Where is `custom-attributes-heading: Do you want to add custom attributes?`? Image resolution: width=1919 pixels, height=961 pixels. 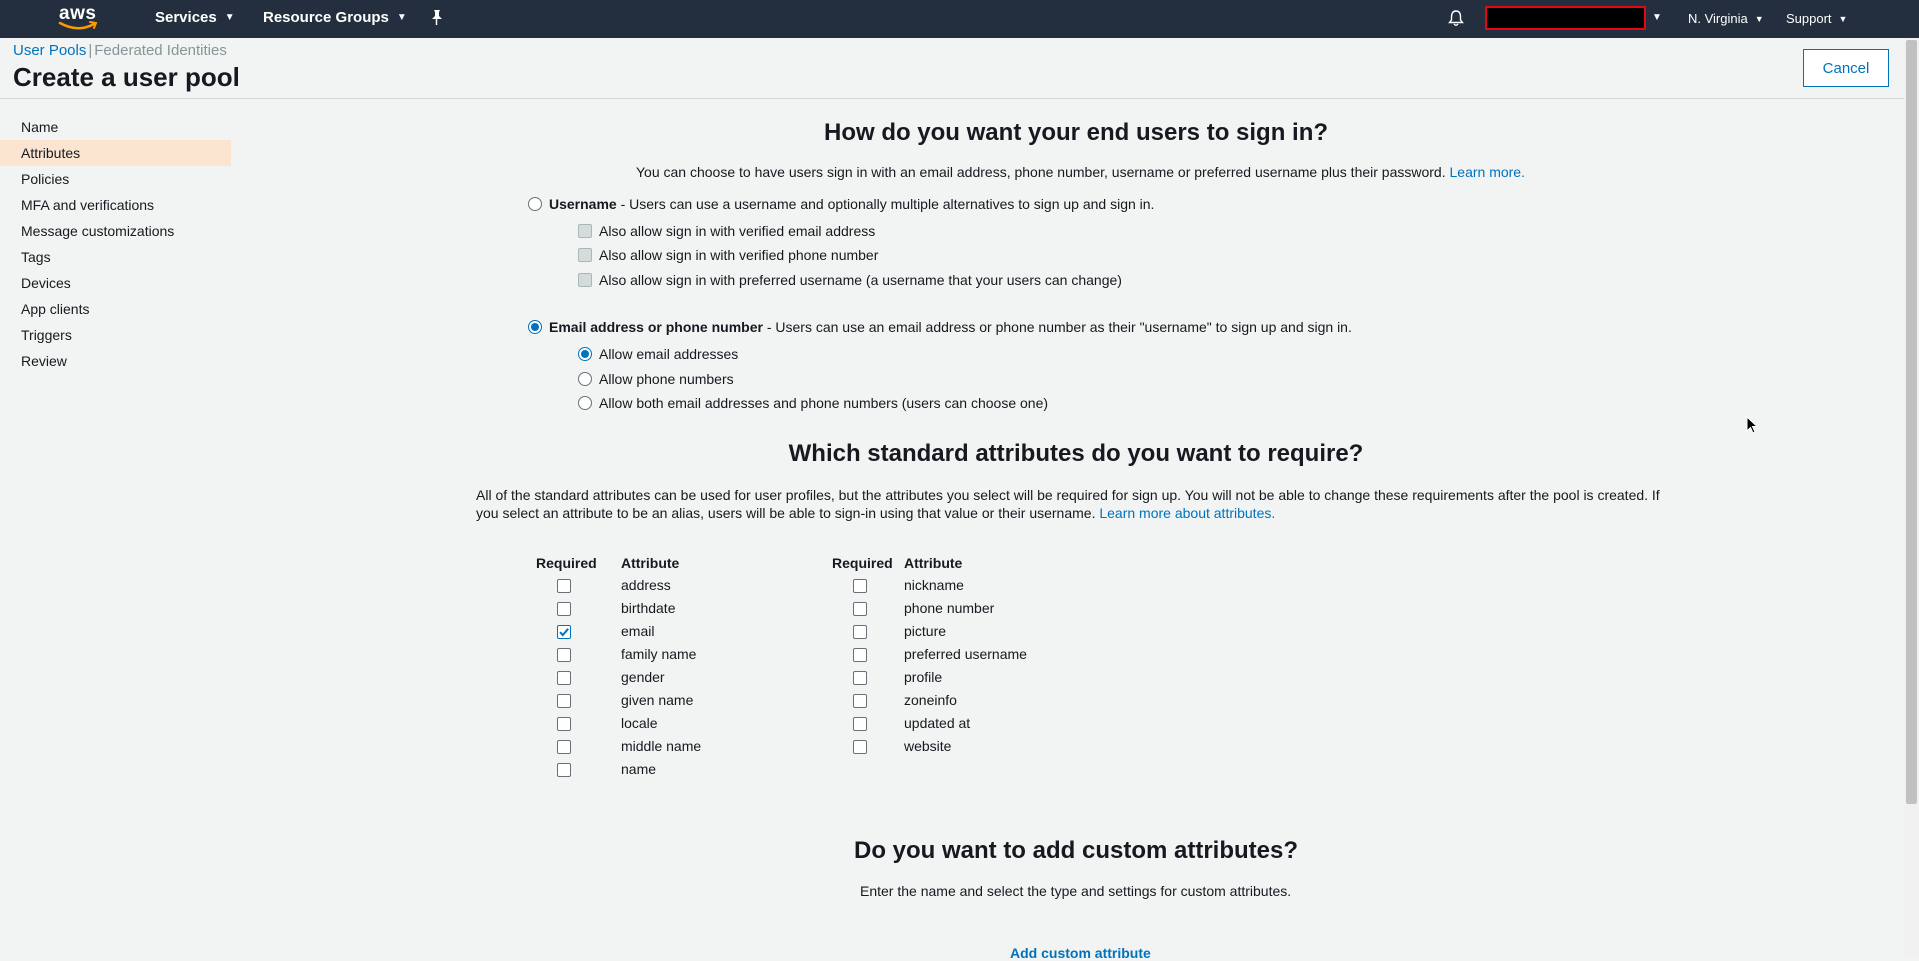 custom-attributes-heading: Do you want to add custom attributes? is located at coordinates (1075, 850).